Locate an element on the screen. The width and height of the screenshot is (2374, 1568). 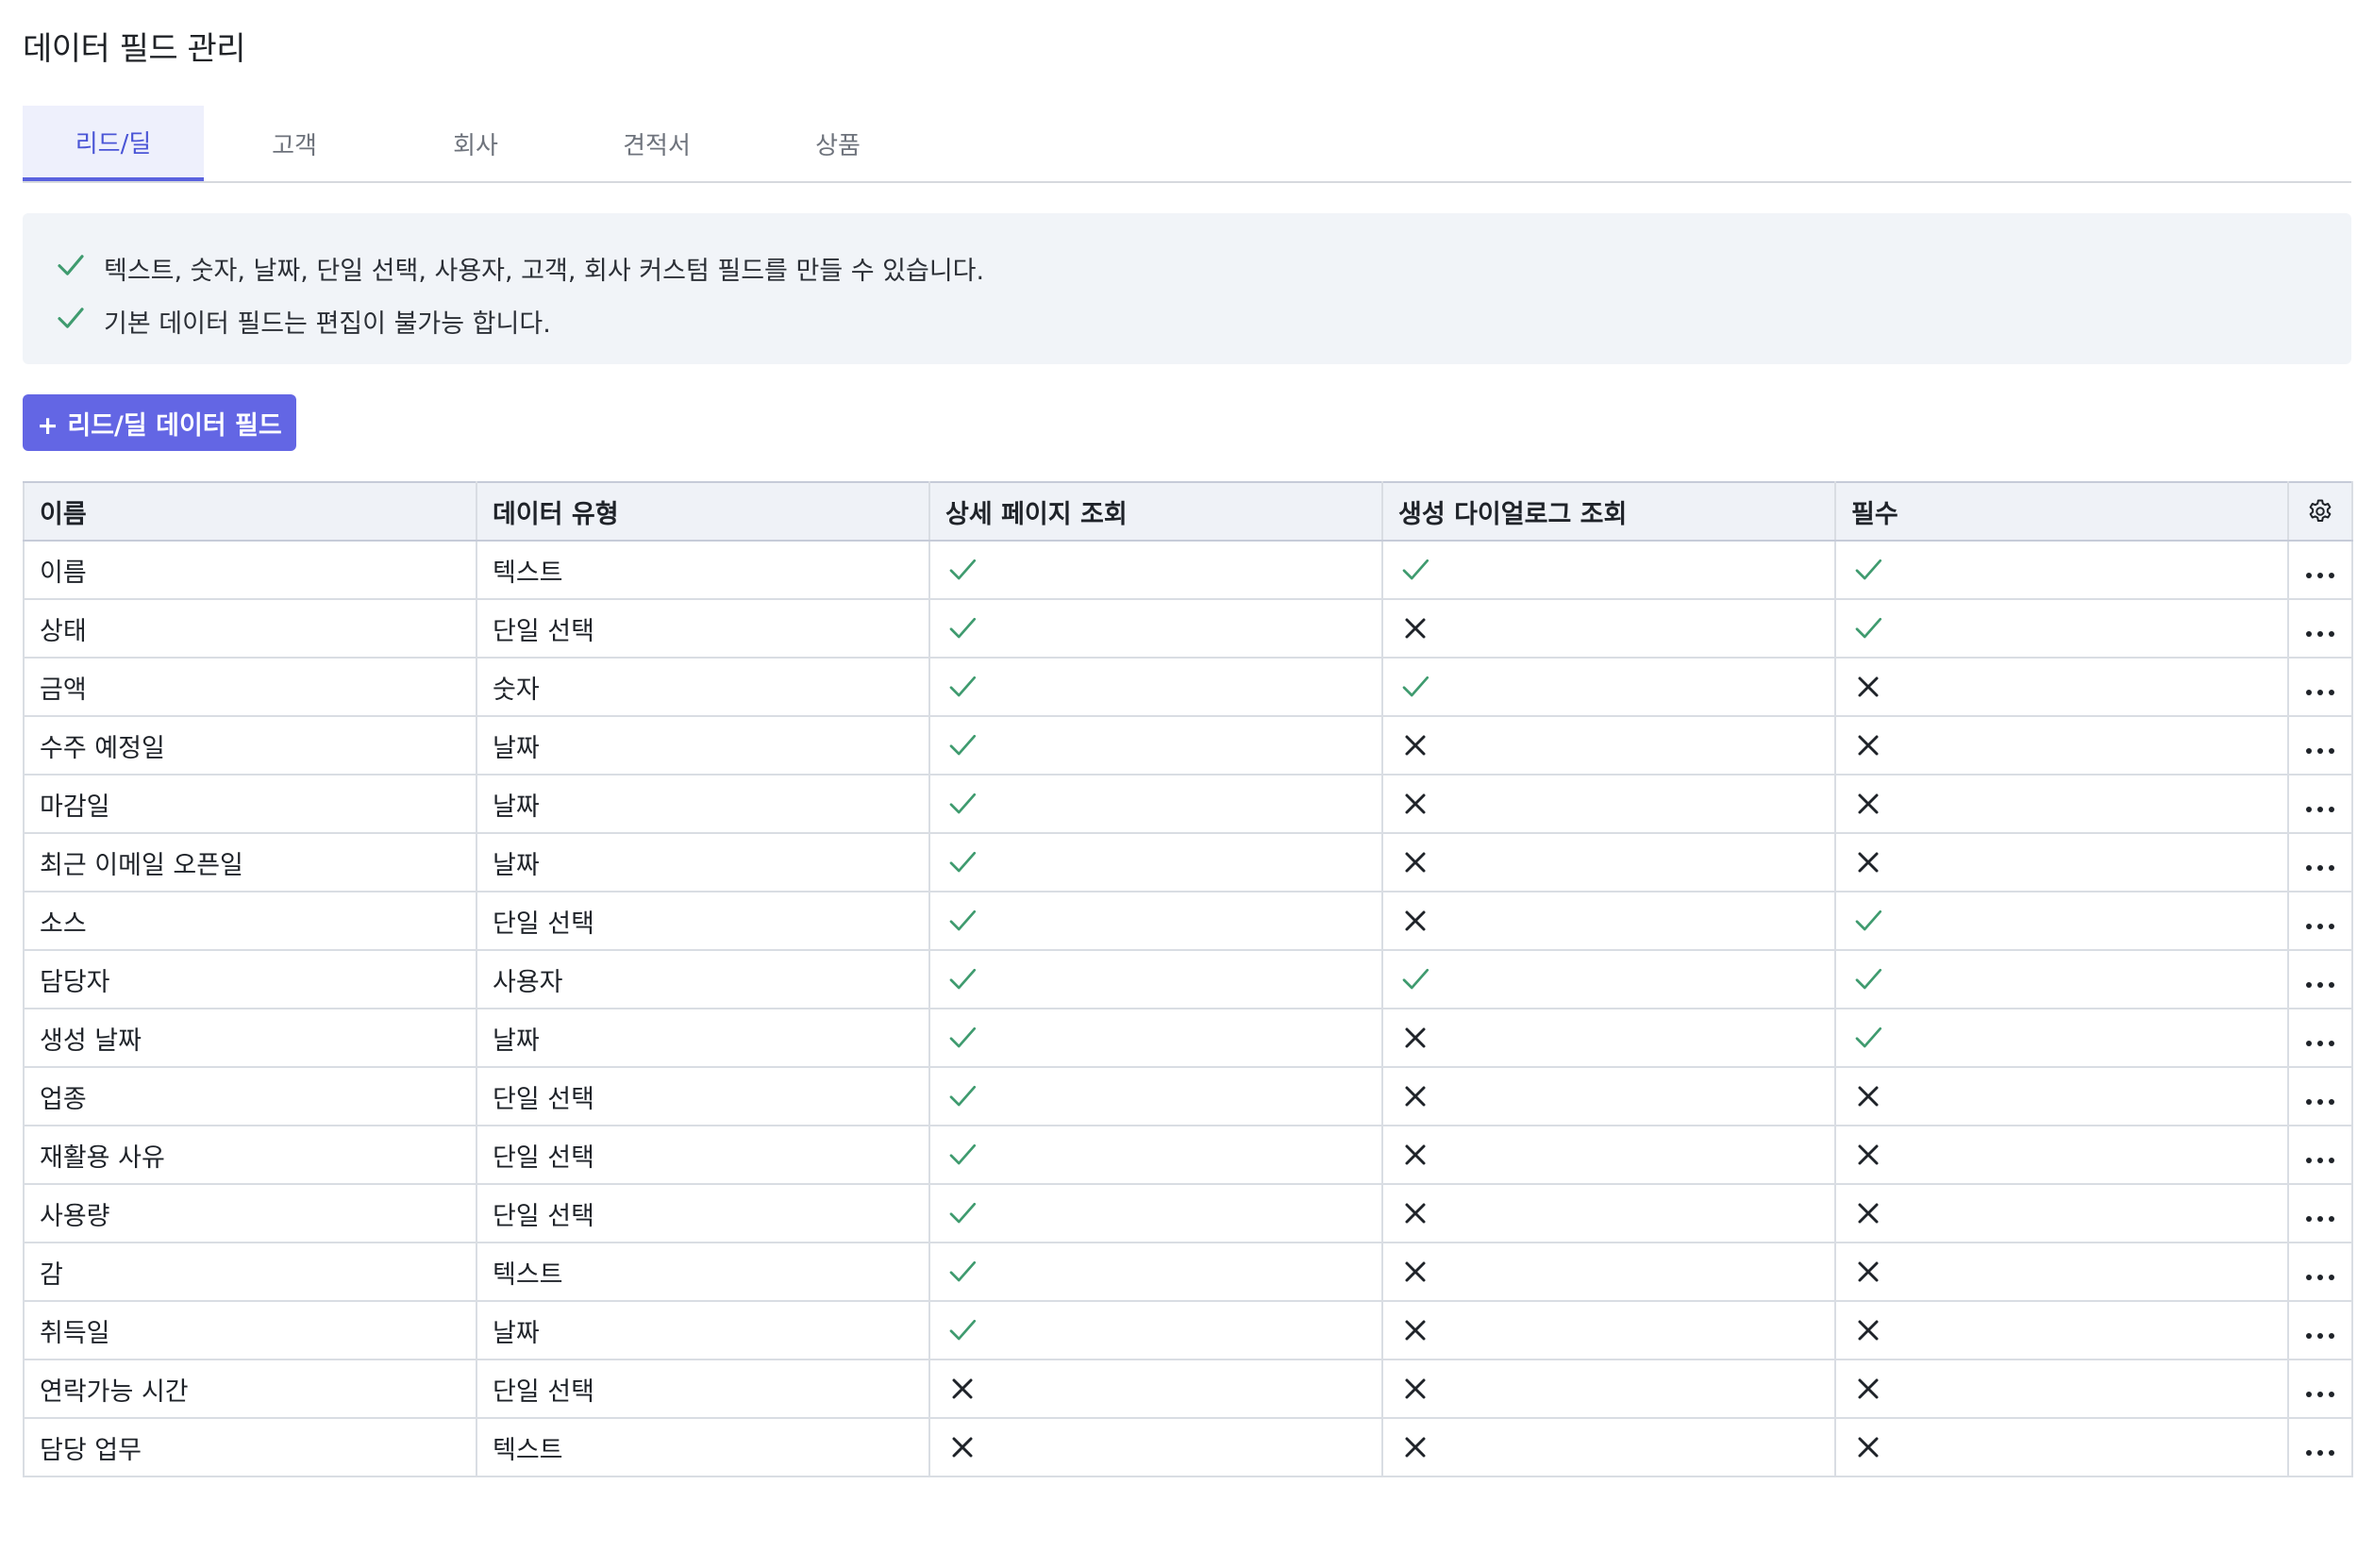
table-row: 담당 업무 텍스트 is located at coordinates (1188, 1447).